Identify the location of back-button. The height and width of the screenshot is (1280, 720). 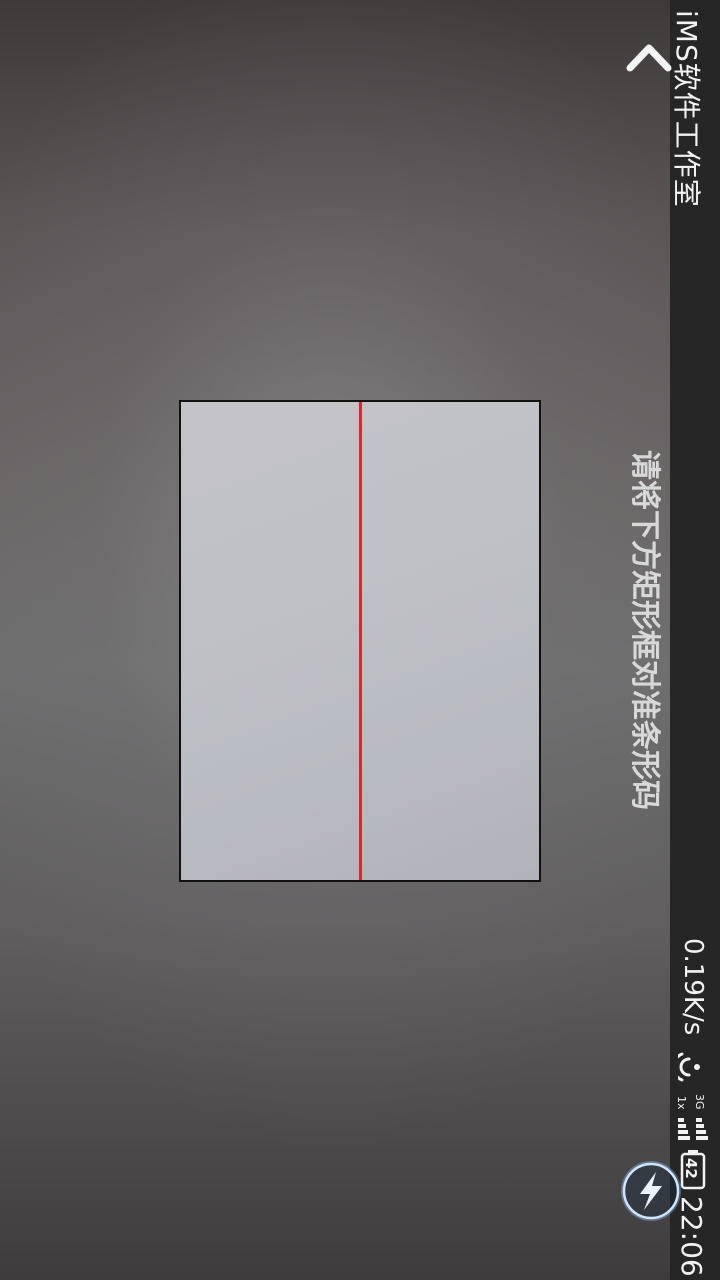
(650, 58).